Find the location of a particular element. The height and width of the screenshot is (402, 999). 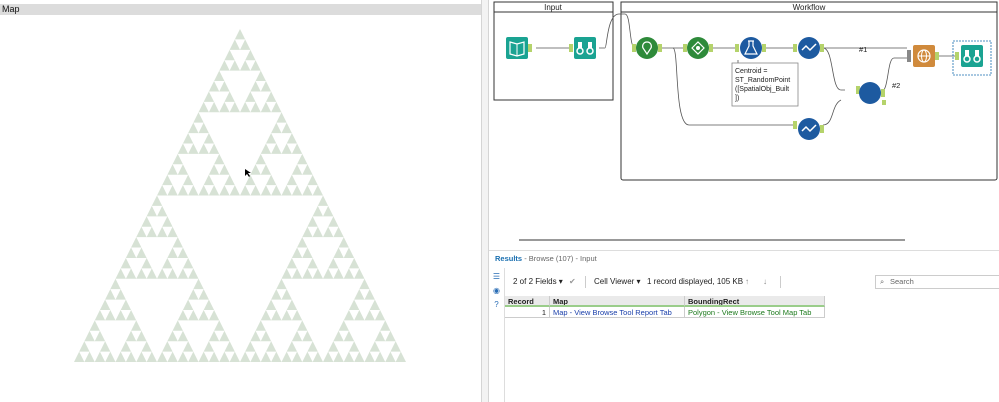

results-subtitle: - Browse (107) - Input is located at coordinates (560, 258).